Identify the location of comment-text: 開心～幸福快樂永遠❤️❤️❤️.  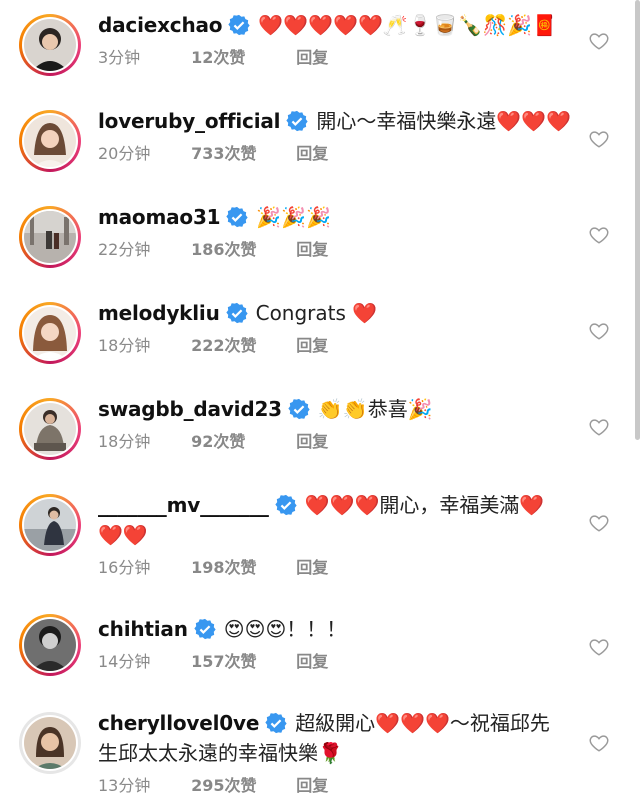
(444, 121).